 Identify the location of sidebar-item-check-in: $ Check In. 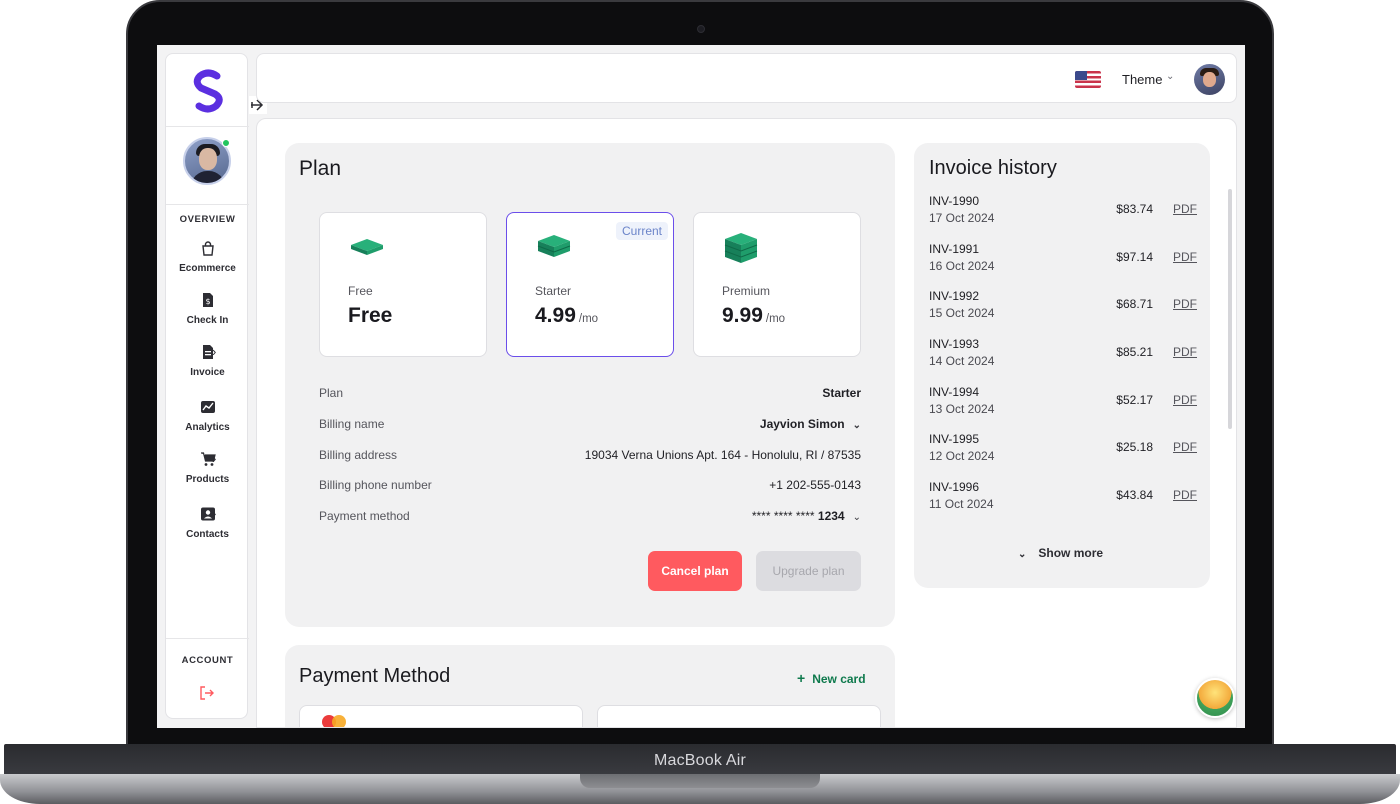
(207, 313).